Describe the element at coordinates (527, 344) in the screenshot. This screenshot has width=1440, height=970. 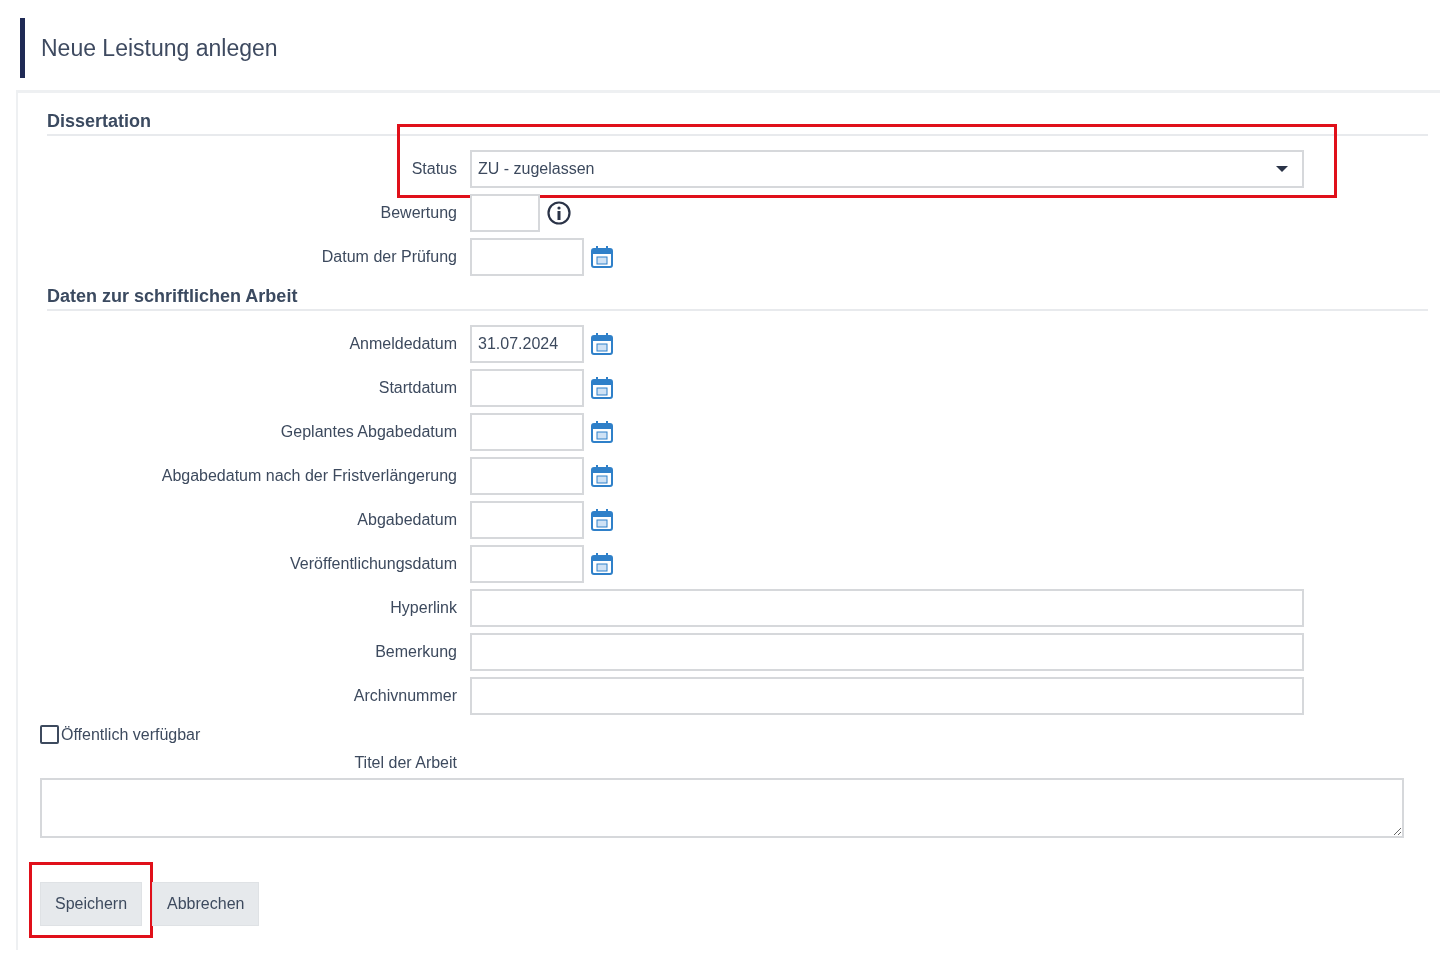
I see `date-field: 31.07.2024` at that location.